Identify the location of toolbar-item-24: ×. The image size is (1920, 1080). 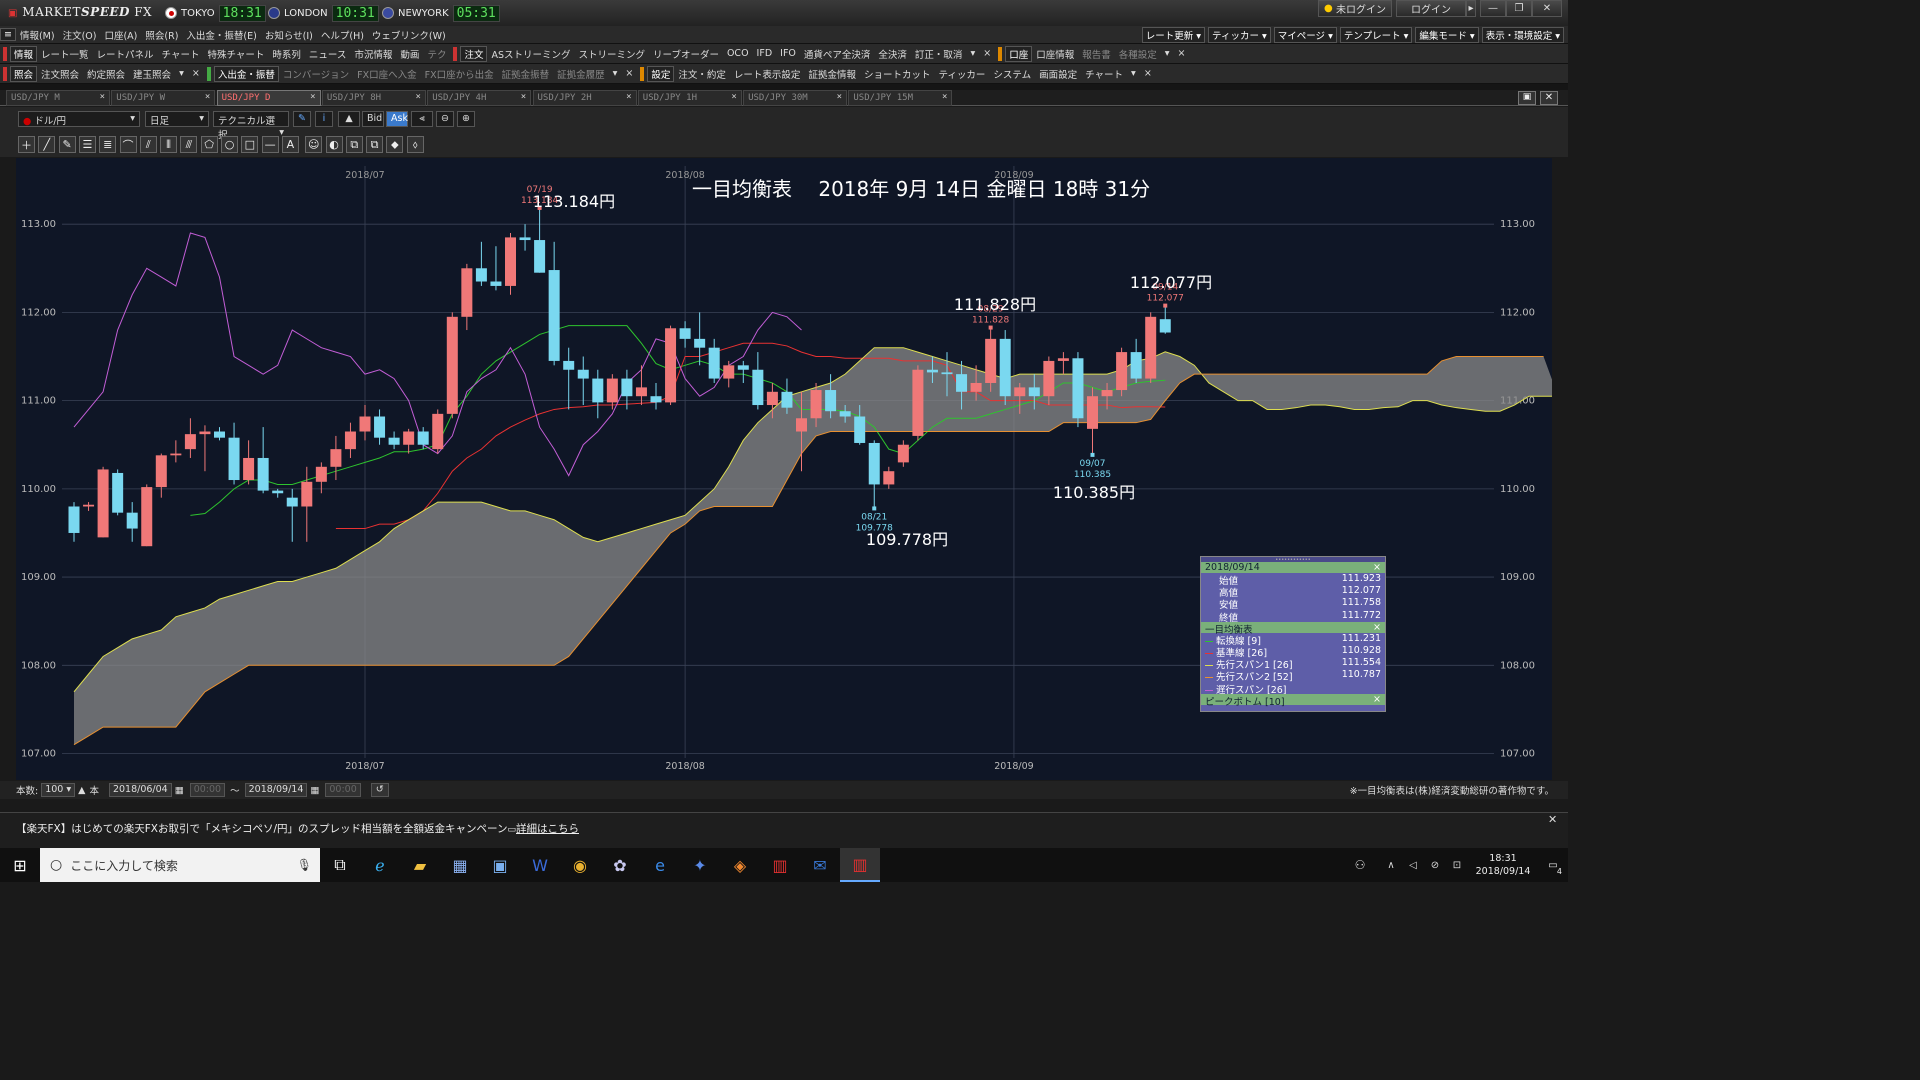
(1148, 73).